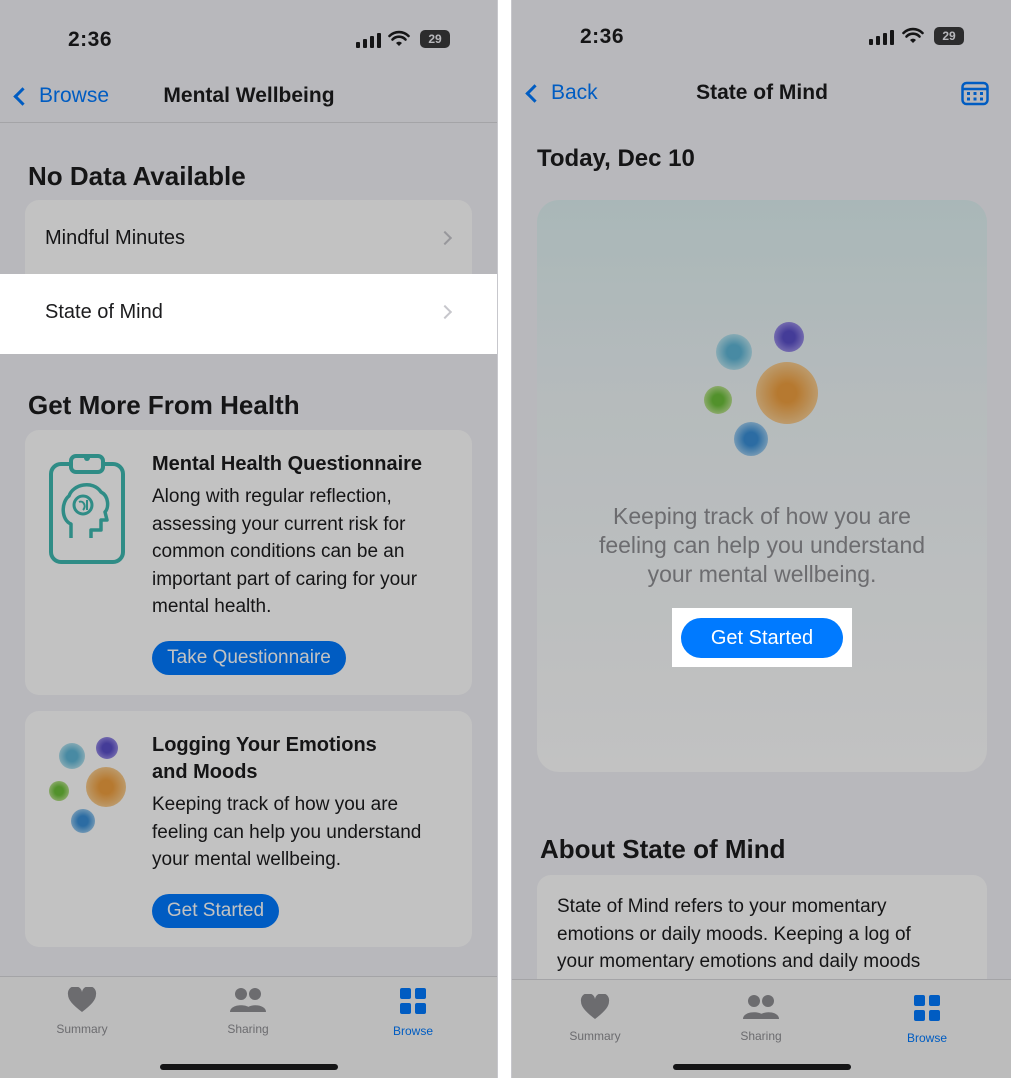 The image size is (1011, 1078). I want to click on back-button: Back, so click(561, 93).